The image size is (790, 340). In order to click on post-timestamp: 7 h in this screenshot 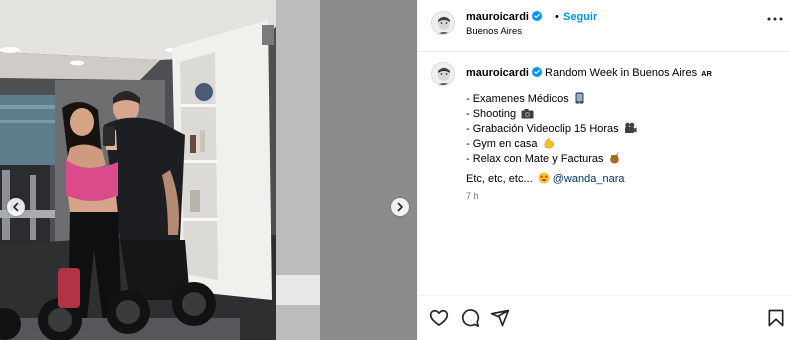, I will do `click(472, 196)`.